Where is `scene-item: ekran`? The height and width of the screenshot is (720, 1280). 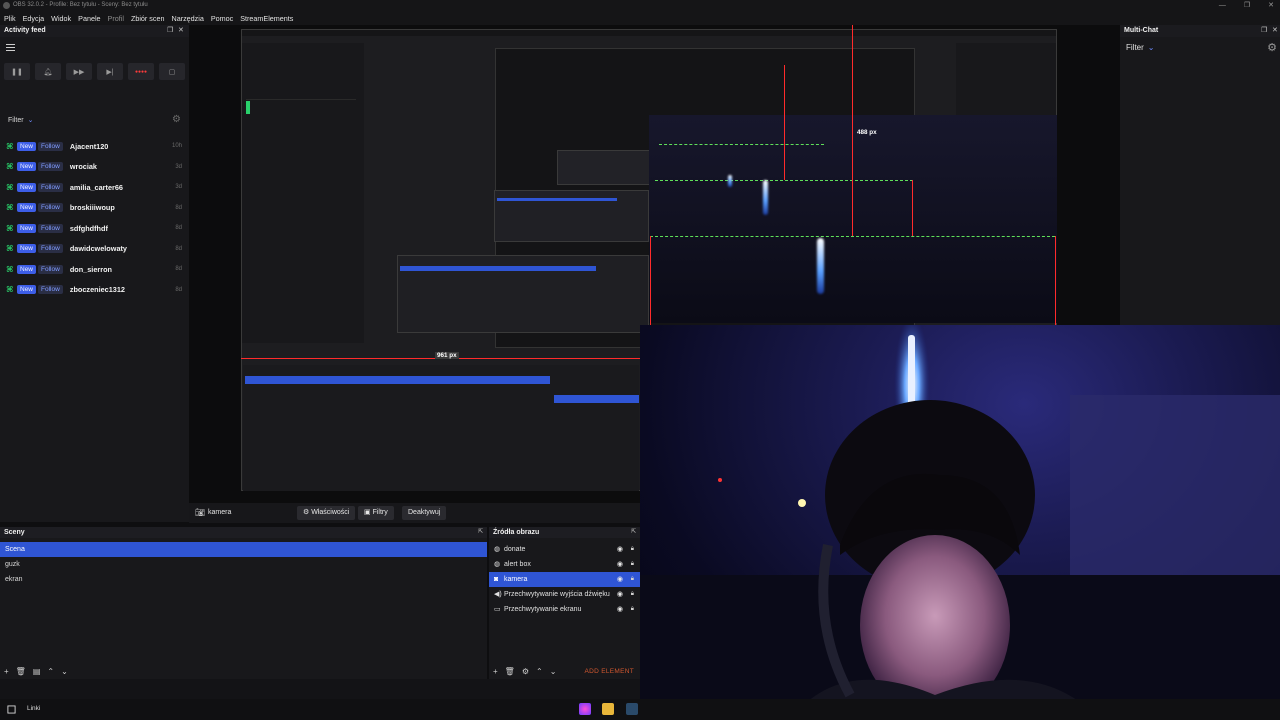
scene-item: ekran is located at coordinates (243, 579).